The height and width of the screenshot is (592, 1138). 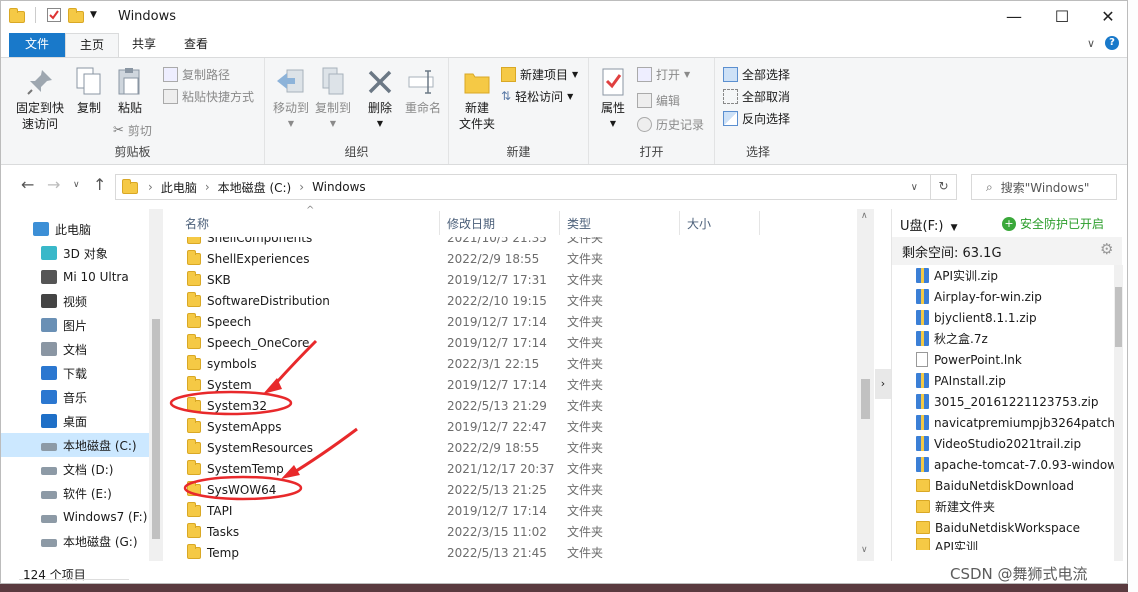 I want to click on address-dropdown-icon: ∨, so click(x=914, y=187).